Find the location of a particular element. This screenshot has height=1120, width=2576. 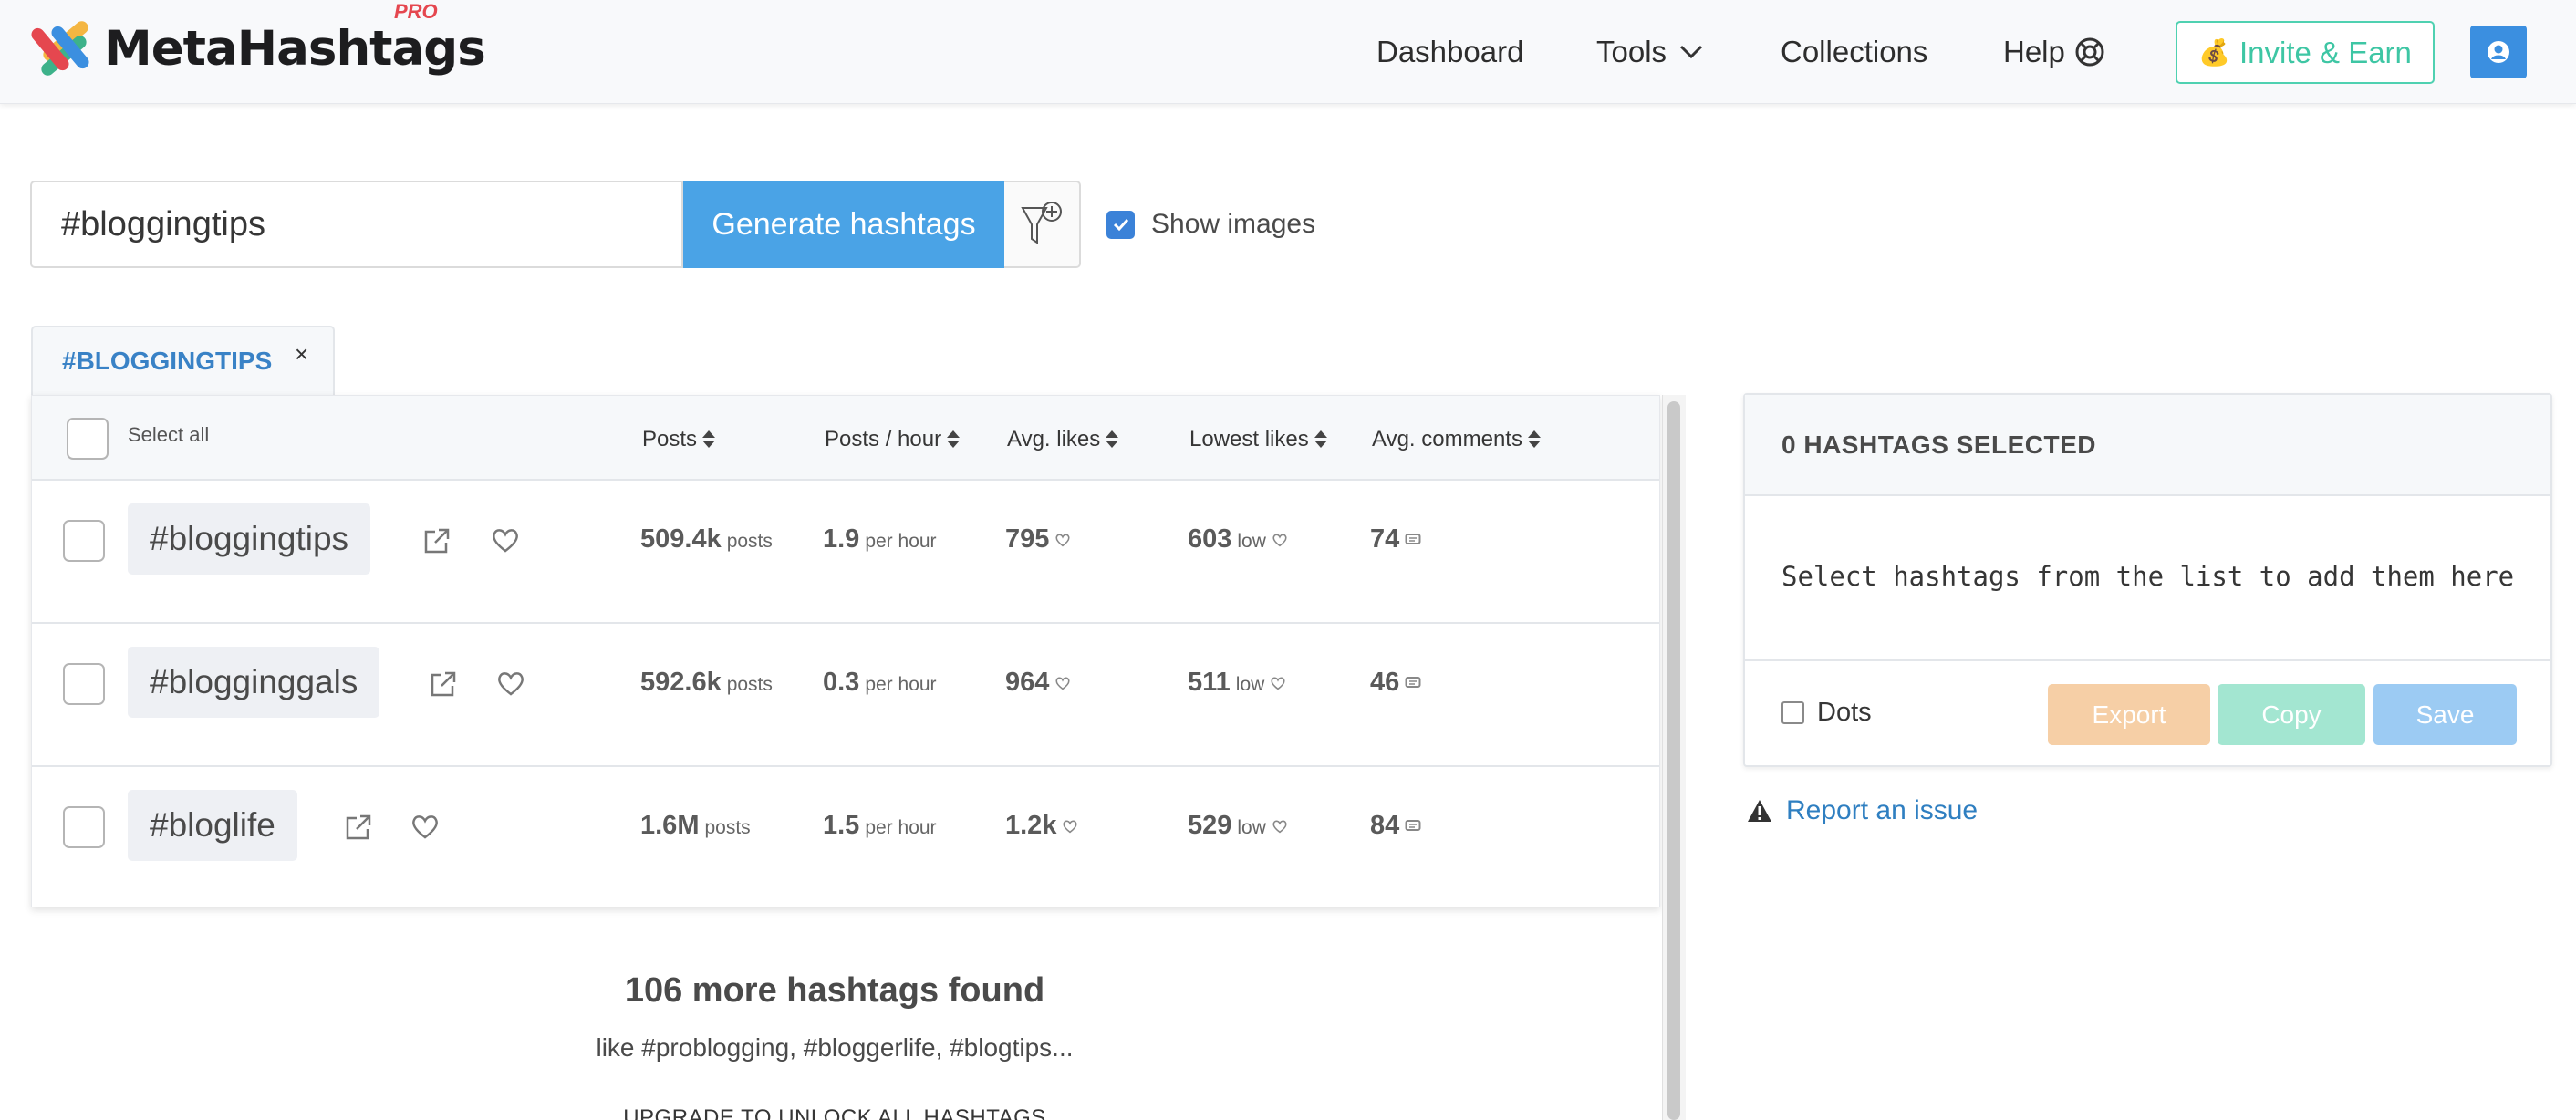

brand-name: MetaHashtags is located at coordinates (295, 49).